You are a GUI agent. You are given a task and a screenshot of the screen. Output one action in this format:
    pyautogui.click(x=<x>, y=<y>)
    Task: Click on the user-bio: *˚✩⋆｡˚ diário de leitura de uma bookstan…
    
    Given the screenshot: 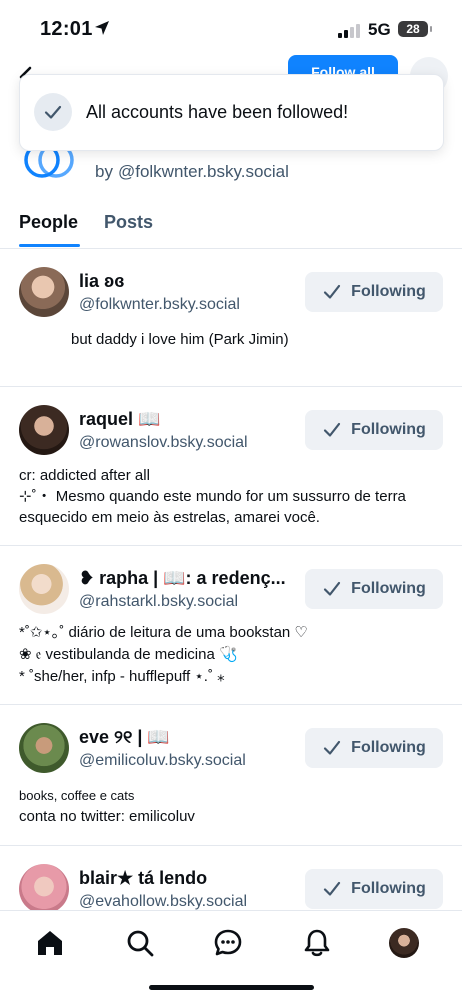 What is the action you would take?
    pyautogui.click(x=163, y=654)
    